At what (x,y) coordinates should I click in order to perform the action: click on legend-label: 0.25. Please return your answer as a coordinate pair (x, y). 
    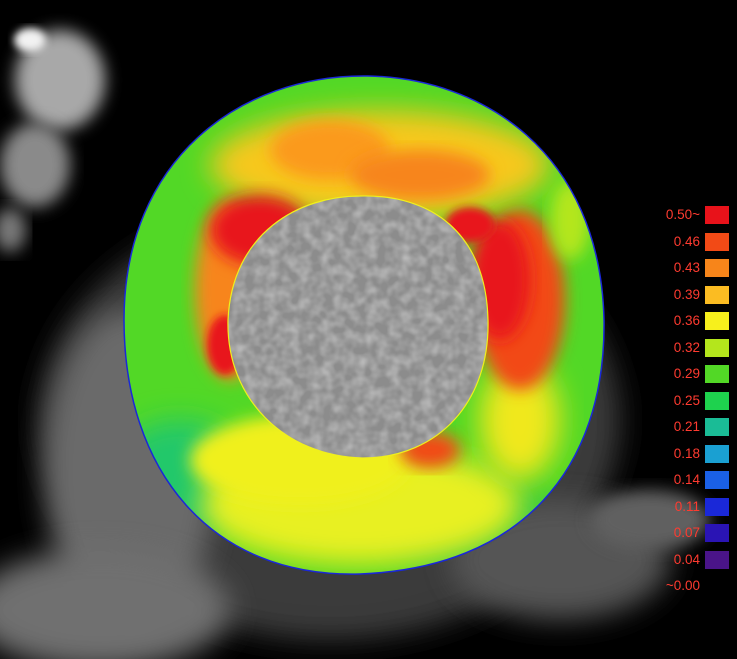
    Looking at the image, I should click on (686, 400).